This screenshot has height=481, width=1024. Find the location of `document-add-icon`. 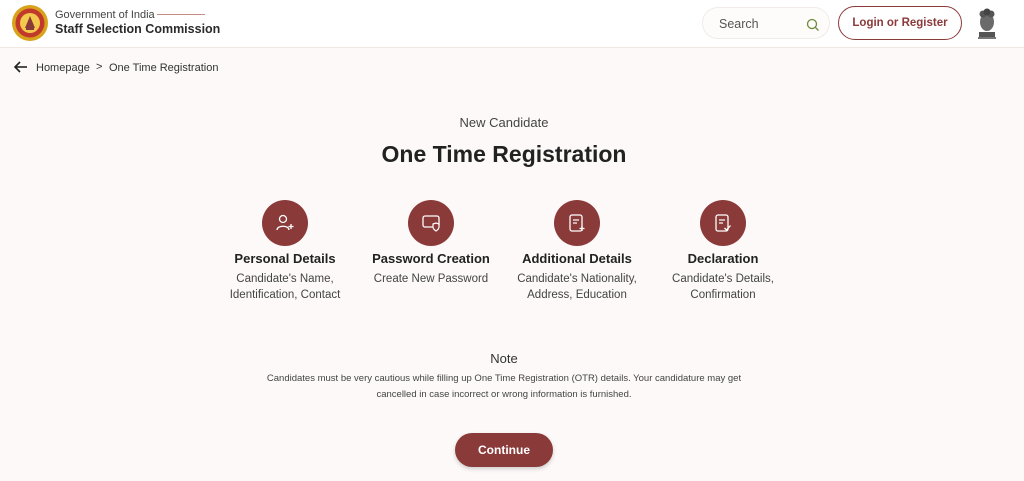

document-add-icon is located at coordinates (577, 223).